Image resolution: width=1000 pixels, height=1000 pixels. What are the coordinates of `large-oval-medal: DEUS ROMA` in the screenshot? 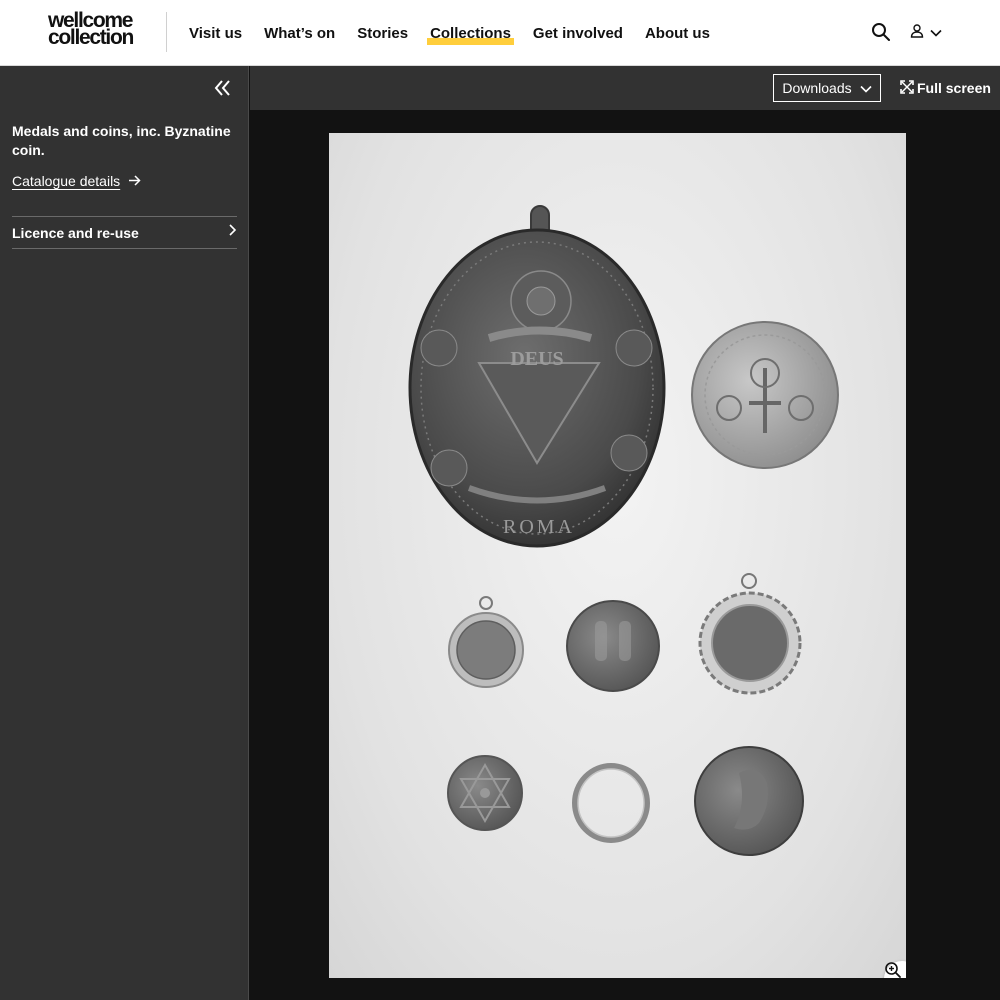 It's located at (537, 376).